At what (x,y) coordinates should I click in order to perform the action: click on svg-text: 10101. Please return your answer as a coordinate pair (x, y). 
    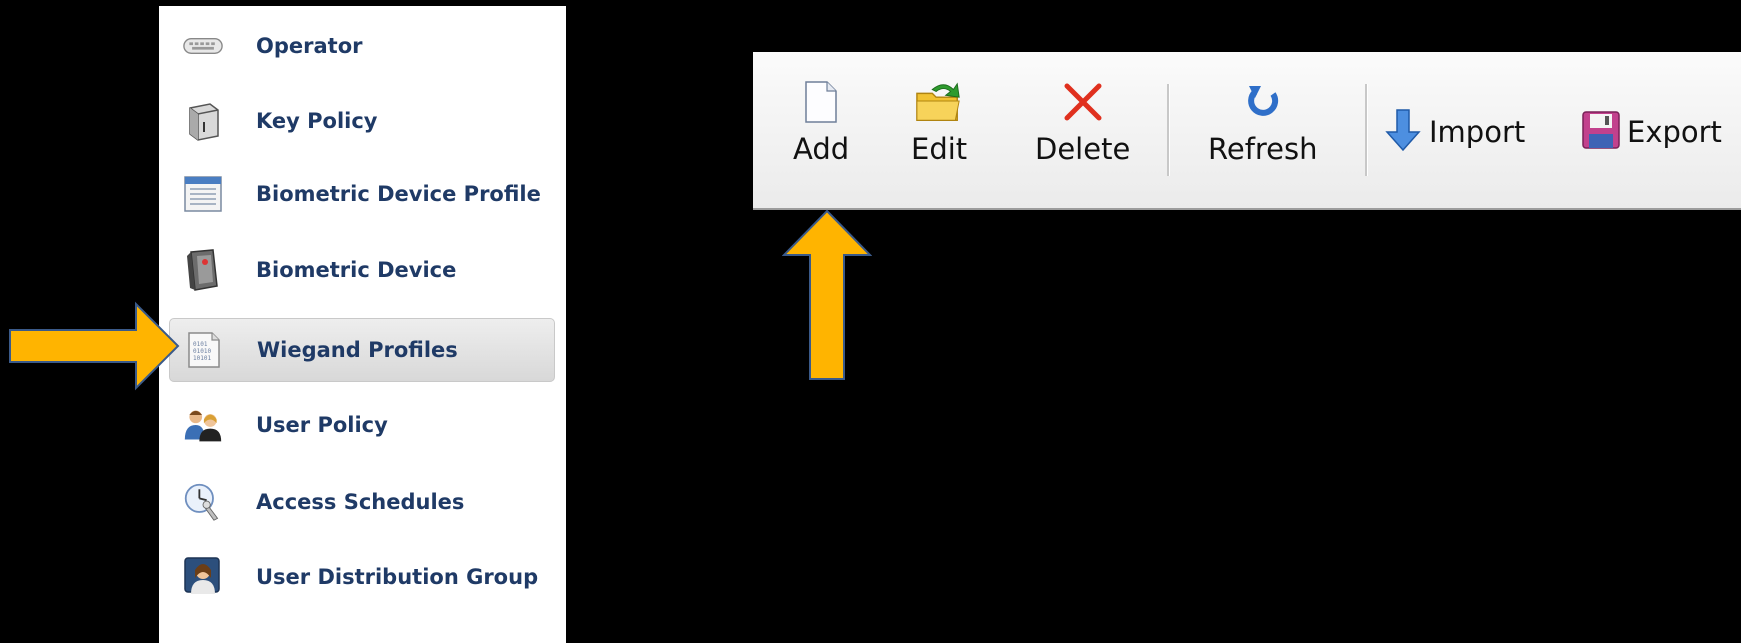
    Looking at the image, I should click on (202, 358).